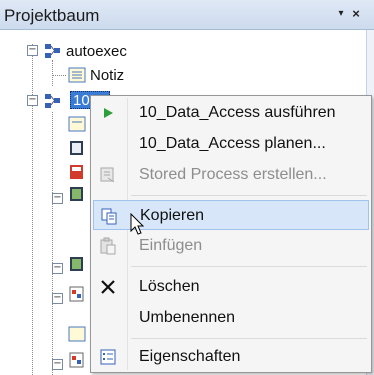 Image resolution: width=374 pixels, height=375 pixels. What do you see at coordinates (109, 216) in the screenshot?
I see `copy-icon` at bounding box center [109, 216].